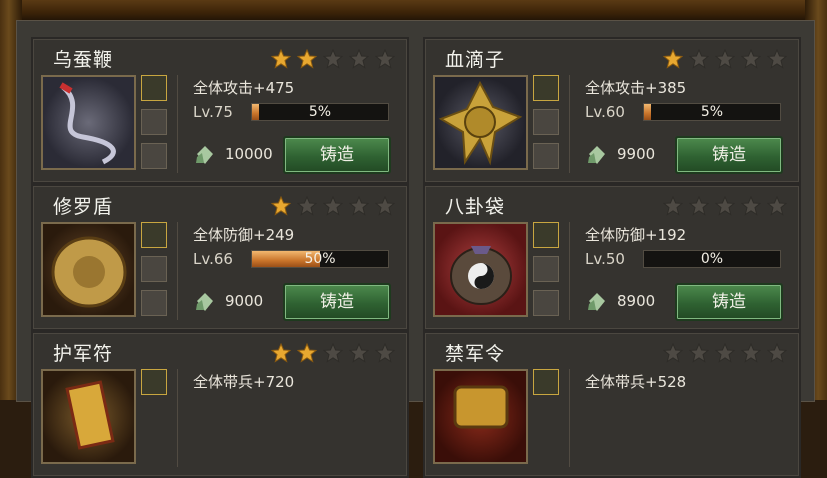  I want to click on command-token-icon, so click(480, 416).